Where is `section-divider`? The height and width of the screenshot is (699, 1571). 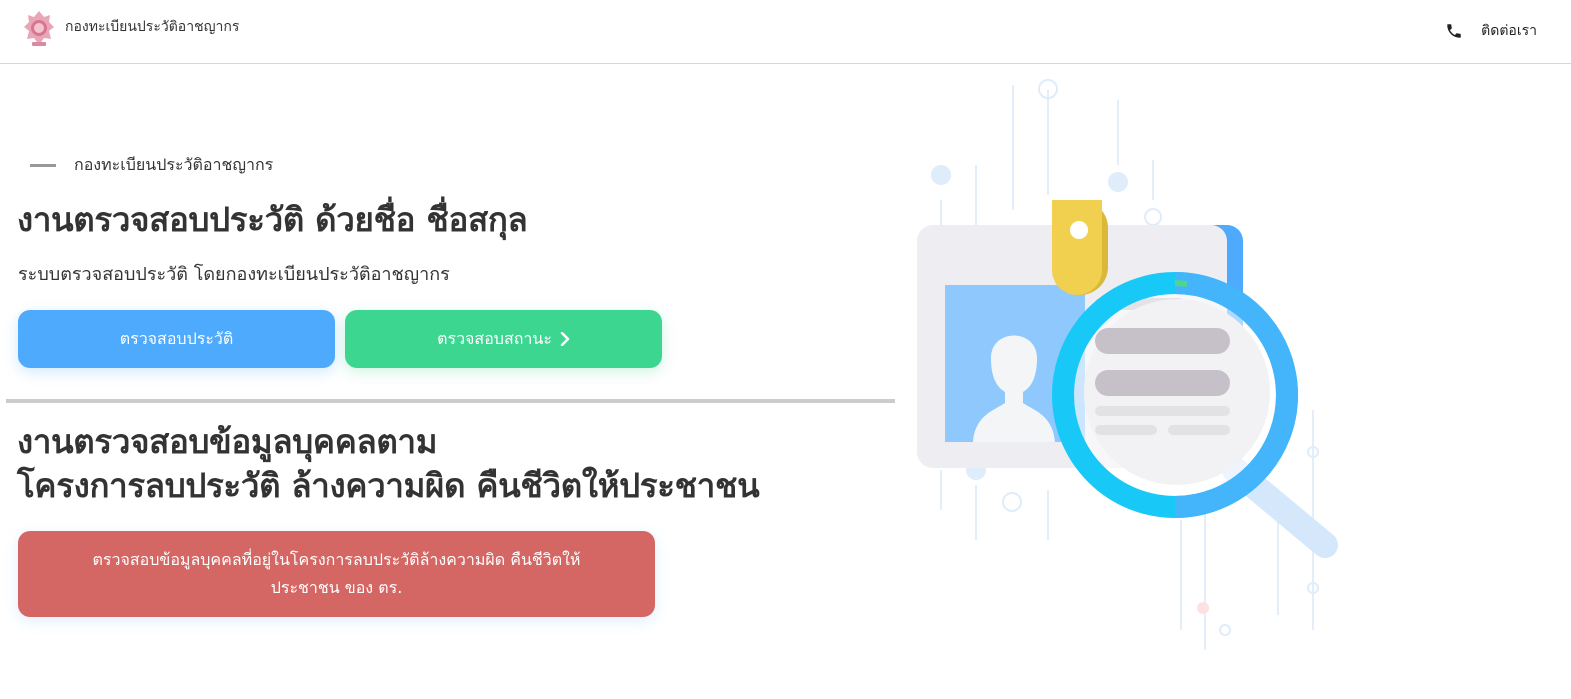
section-divider is located at coordinates (450, 401).